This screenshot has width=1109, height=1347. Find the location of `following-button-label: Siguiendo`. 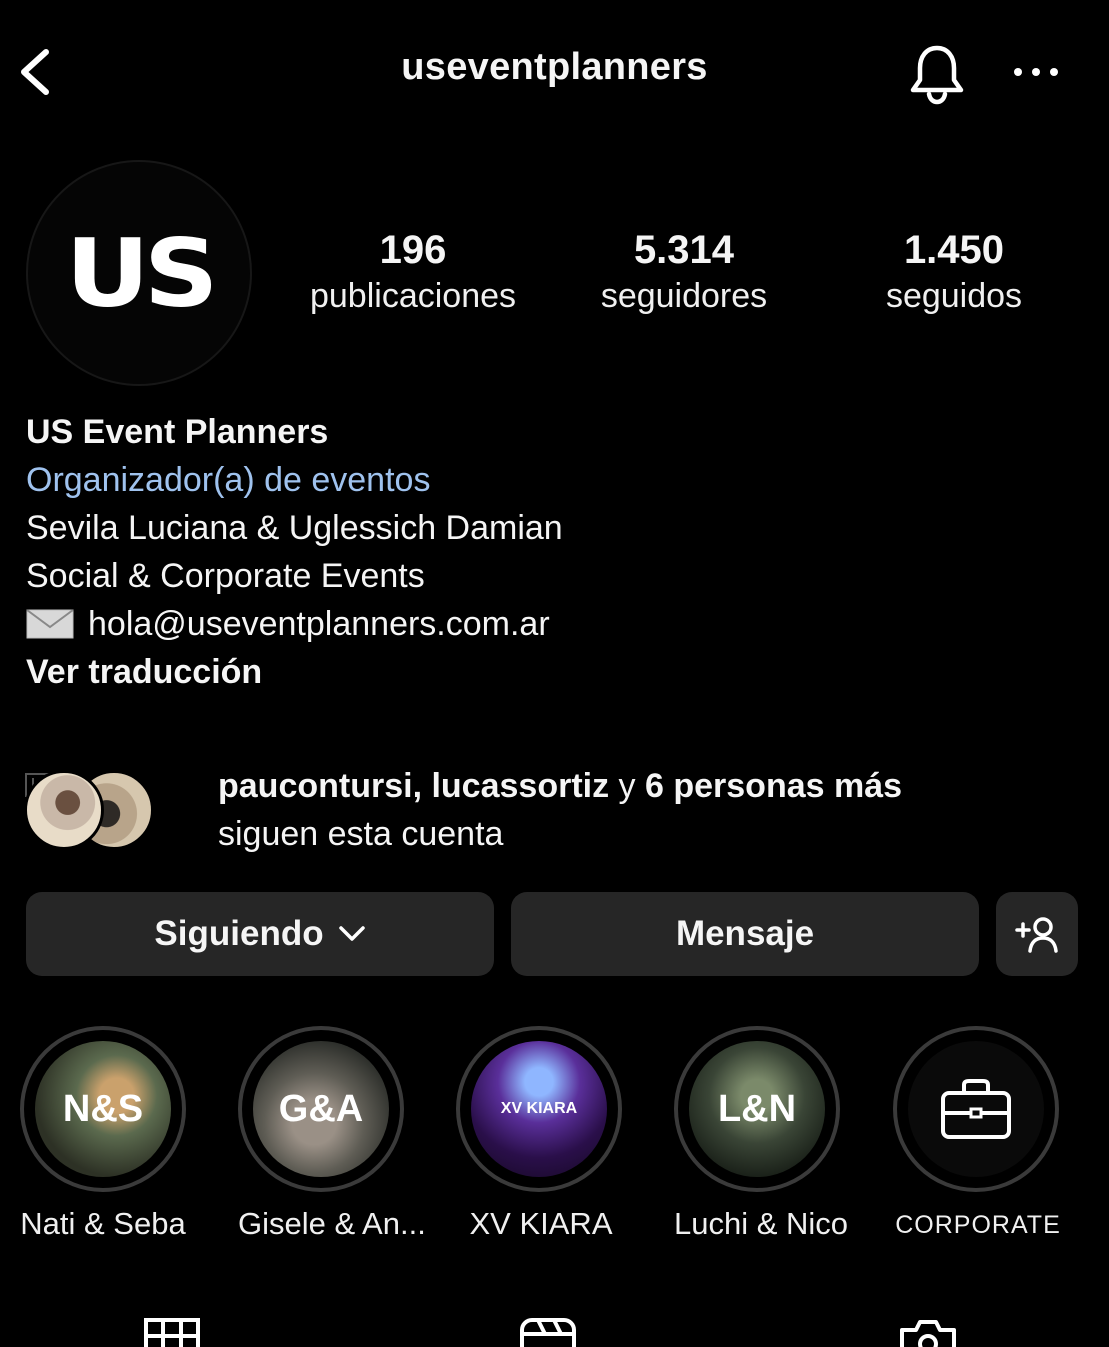

following-button-label: Siguiendo is located at coordinates (239, 933).